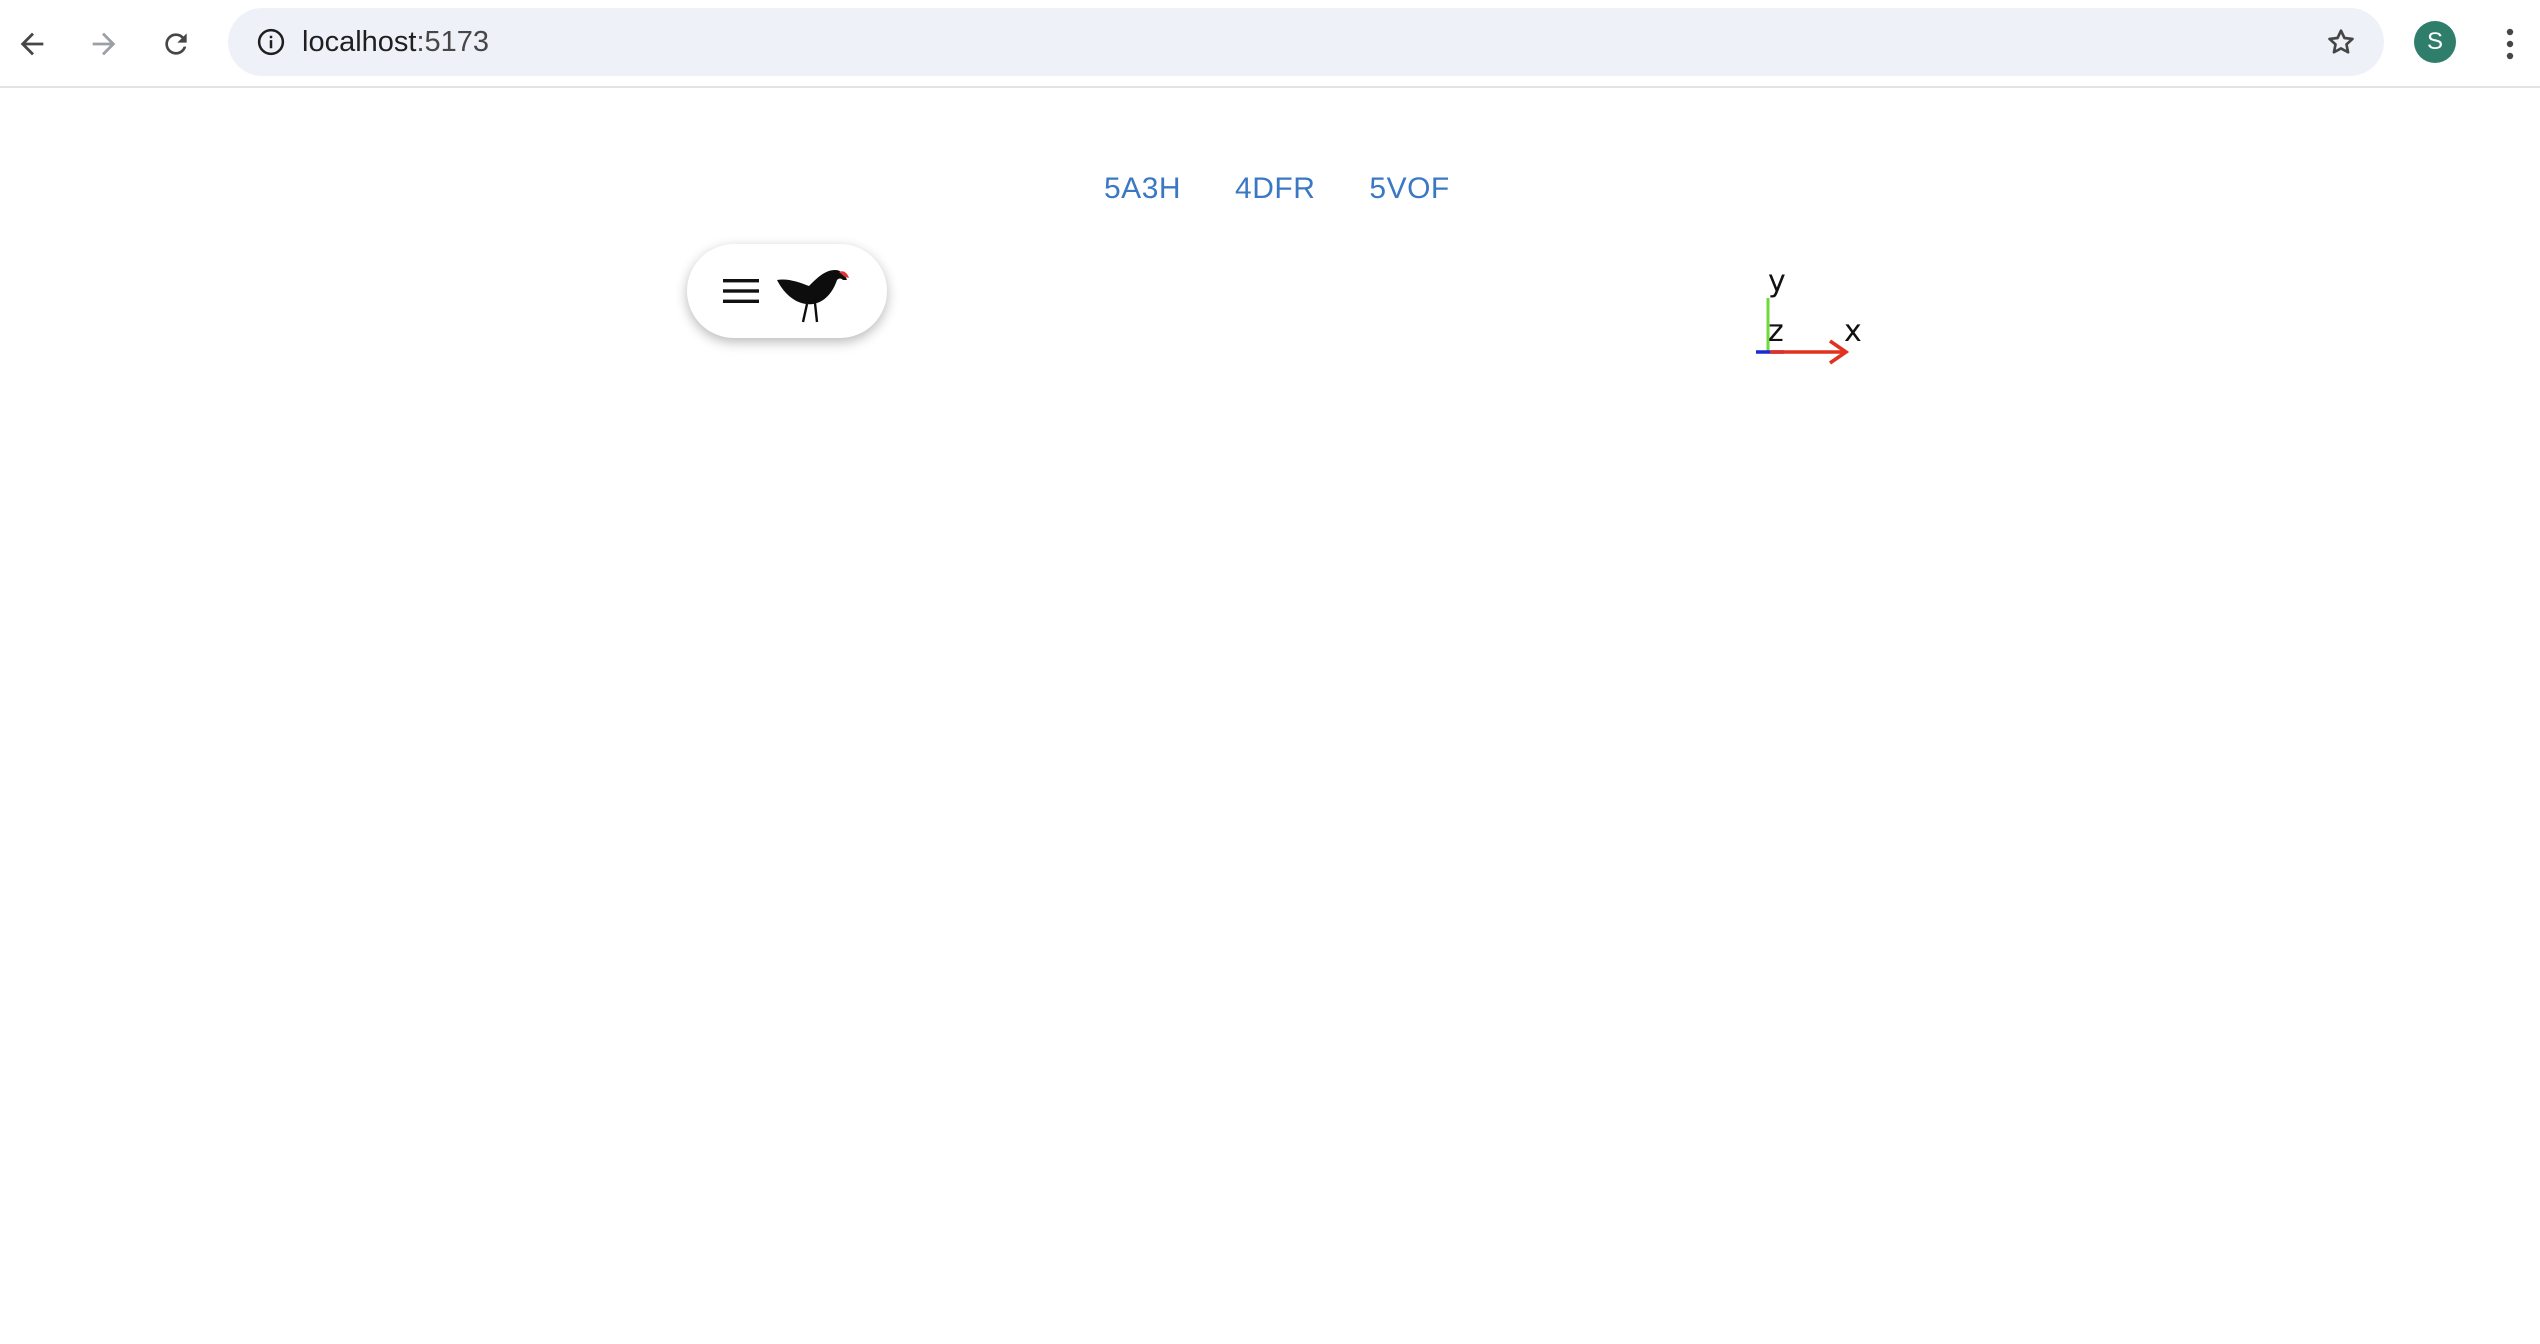  I want to click on bookmark-button, so click(2341, 42).